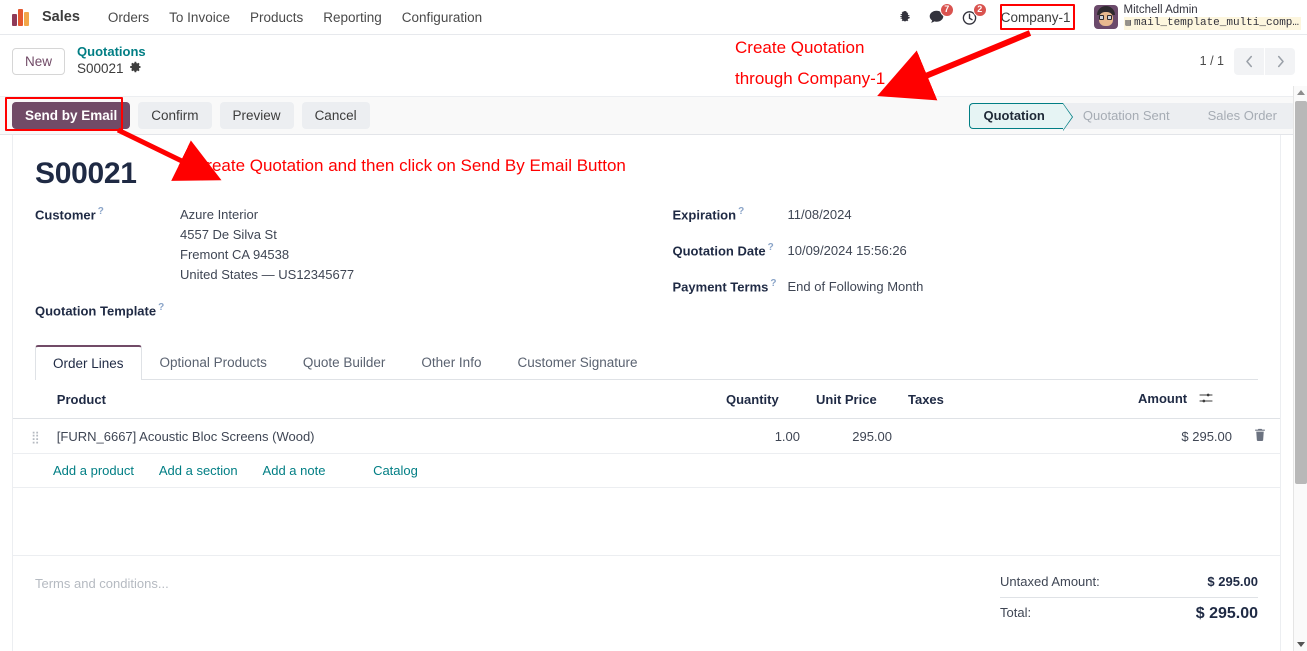 Image resolution: width=1307 pixels, height=651 pixels. I want to click on row-taxes, so click(1015, 436).